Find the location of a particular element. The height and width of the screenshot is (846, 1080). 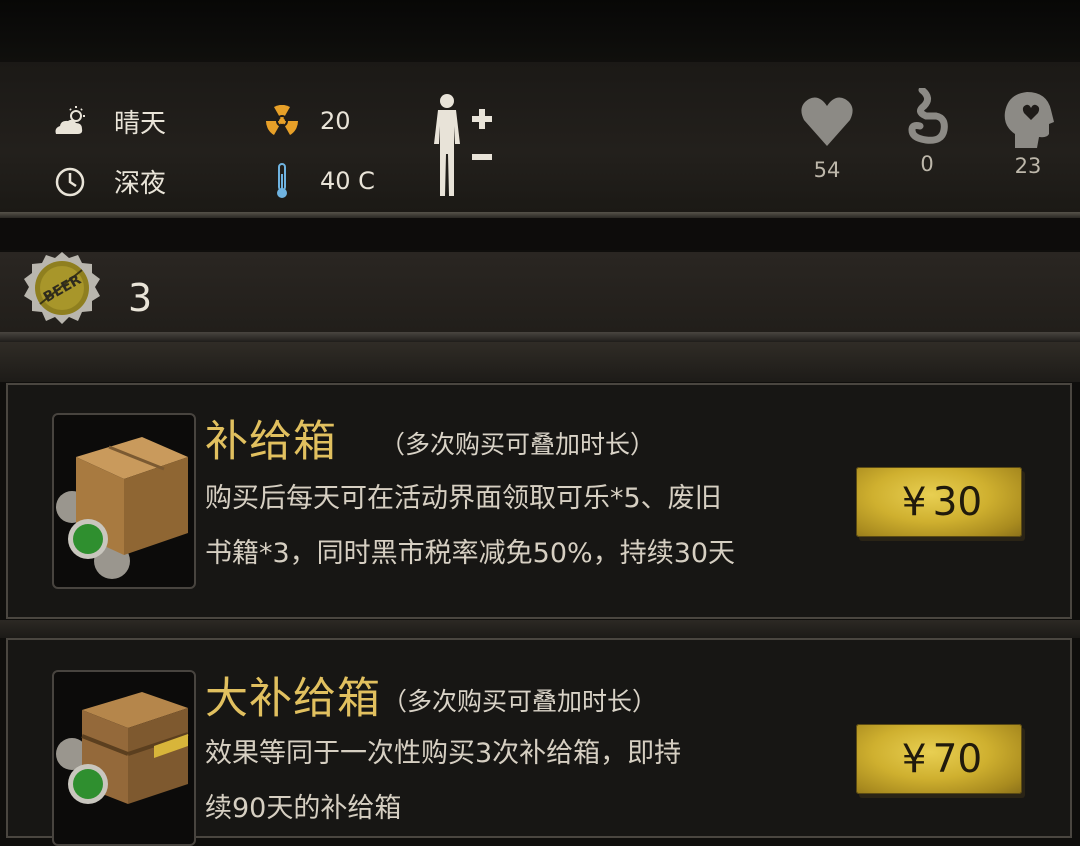

item-title: 大补给箱 is located at coordinates (293, 699).